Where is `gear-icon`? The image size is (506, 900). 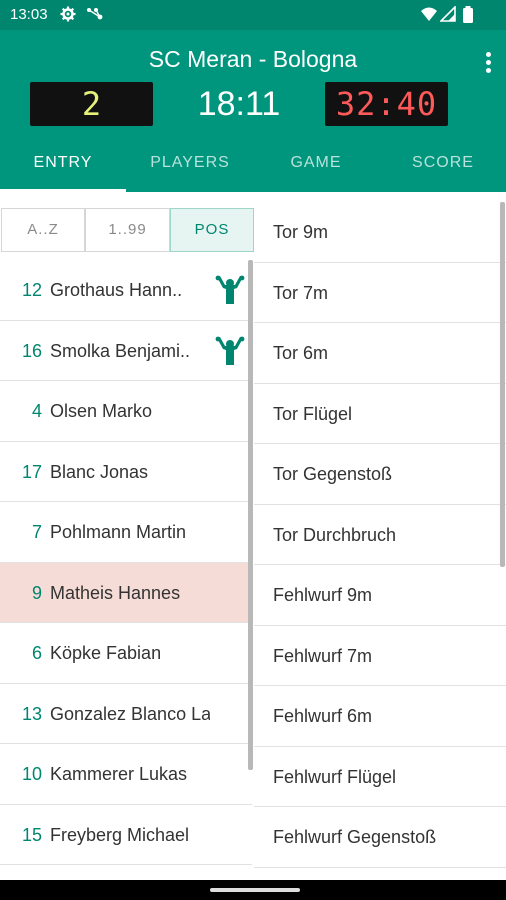
gear-icon is located at coordinates (68, 15).